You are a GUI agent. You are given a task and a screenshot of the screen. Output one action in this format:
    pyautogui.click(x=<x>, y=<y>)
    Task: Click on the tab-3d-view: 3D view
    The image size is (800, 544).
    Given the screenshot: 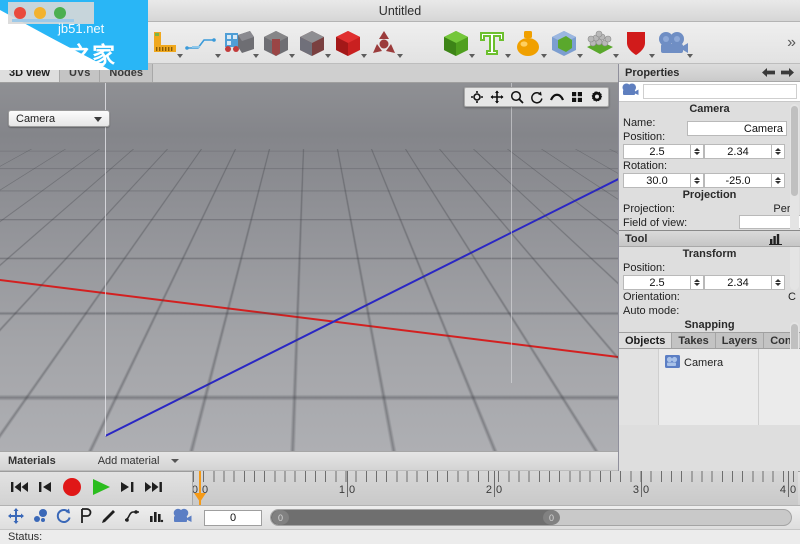 What is the action you would take?
    pyautogui.click(x=30, y=73)
    